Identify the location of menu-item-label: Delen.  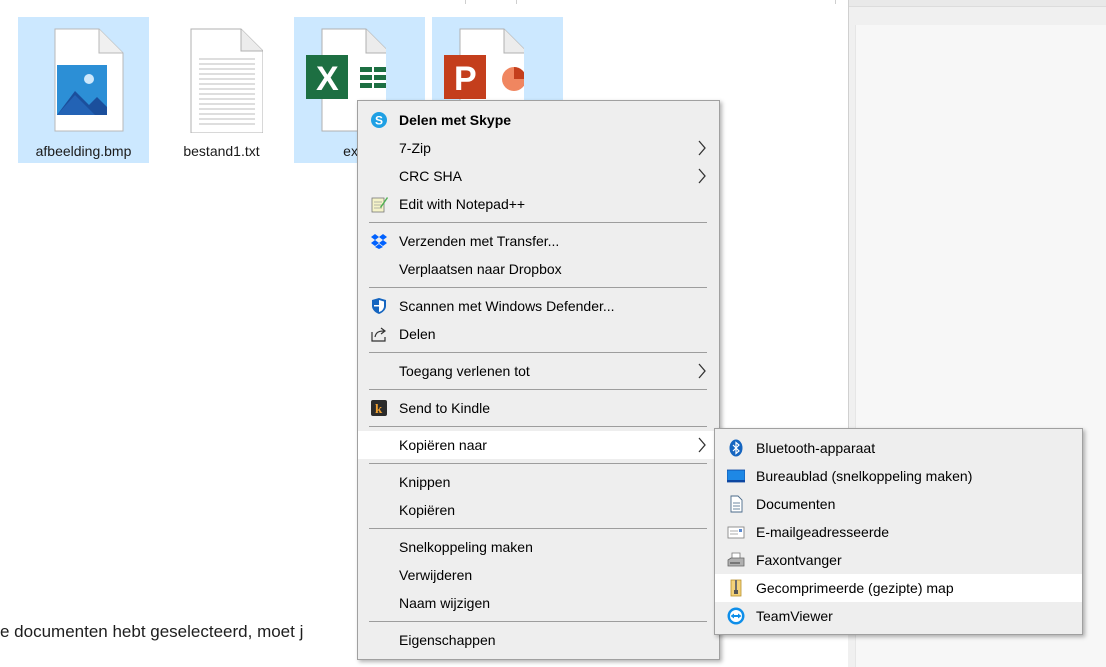
(417, 334).